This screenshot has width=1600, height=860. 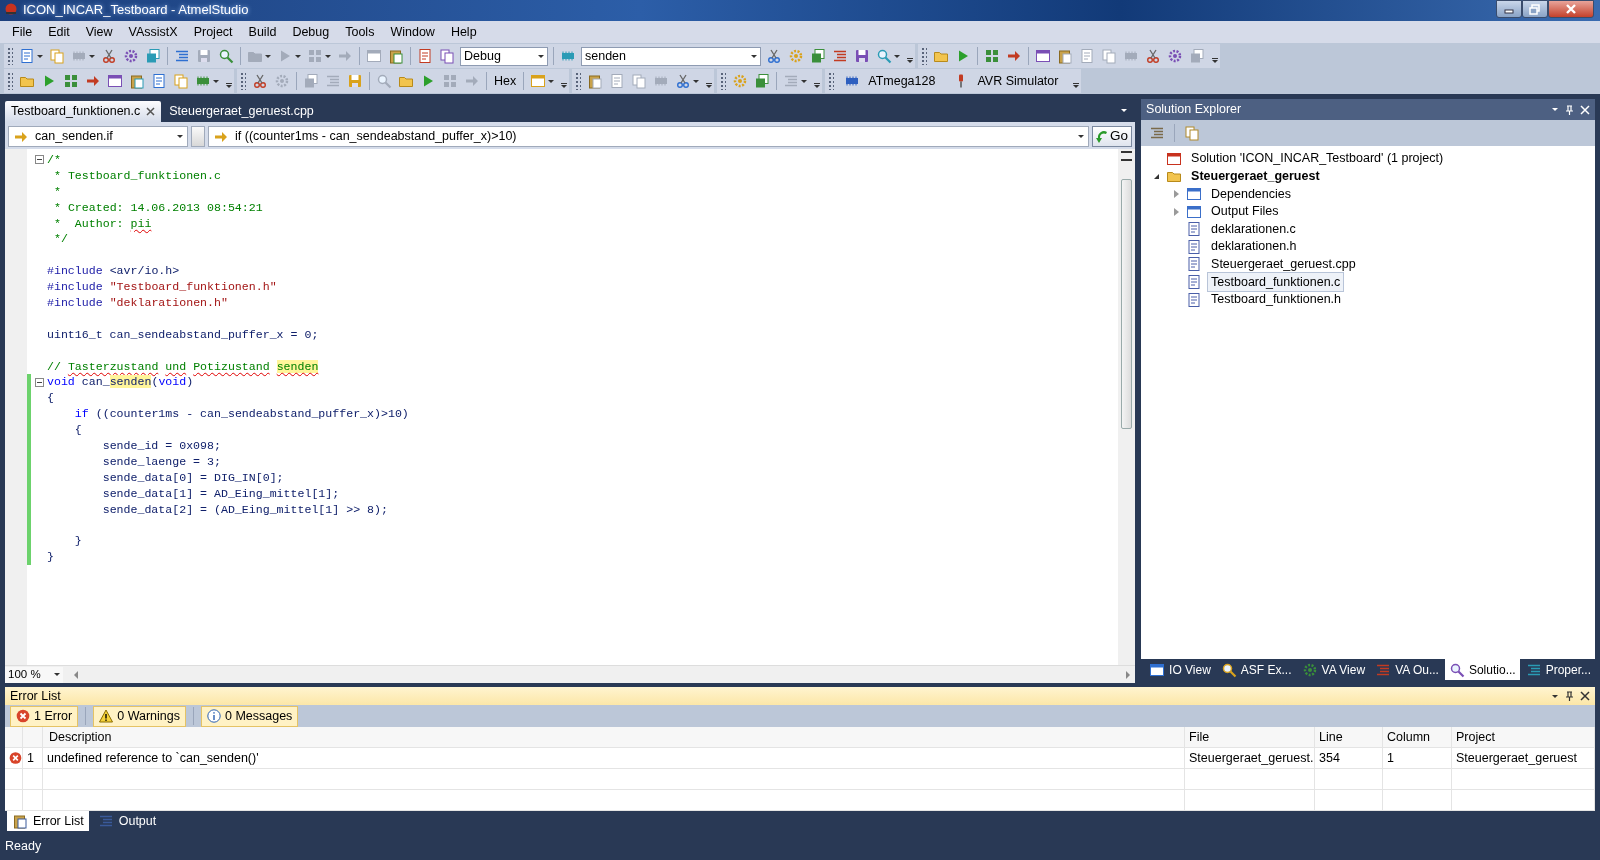 What do you see at coordinates (1194, 110) in the screenshot?
I see `panel-title: Solution Explorer` at bounding box center [1194, 110].